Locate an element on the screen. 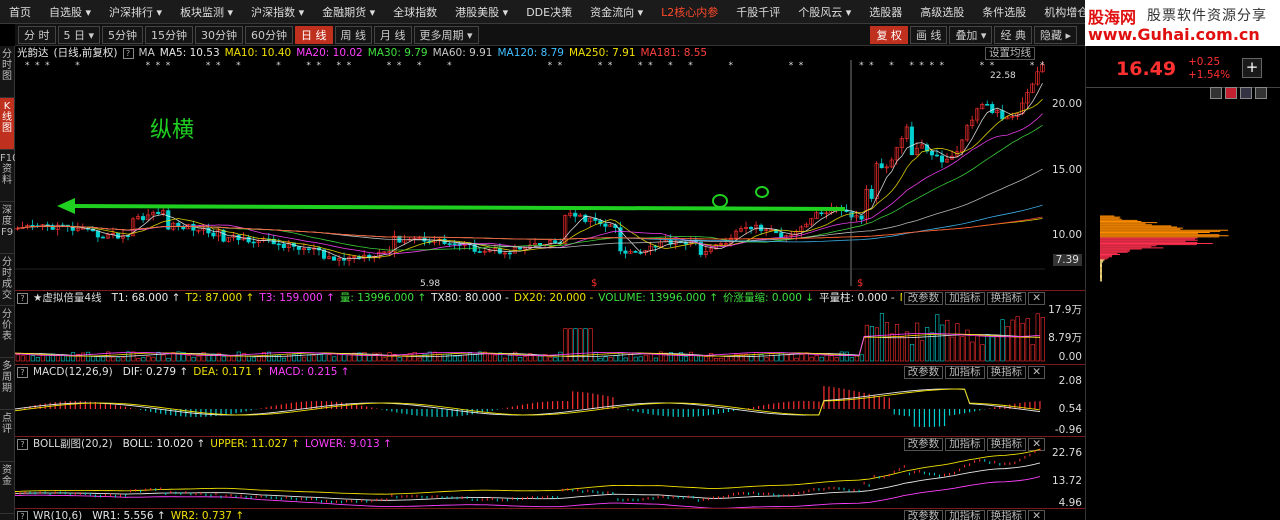 The height and width of the screenshot is (520, 1280). nav-item: 资金流向 ▾ is located at coordinates (616, 12).